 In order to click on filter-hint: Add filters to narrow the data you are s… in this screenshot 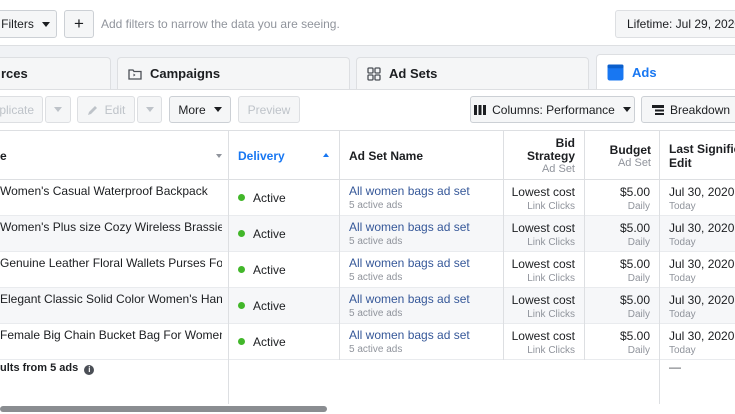, I will do `click(220, 24)`.